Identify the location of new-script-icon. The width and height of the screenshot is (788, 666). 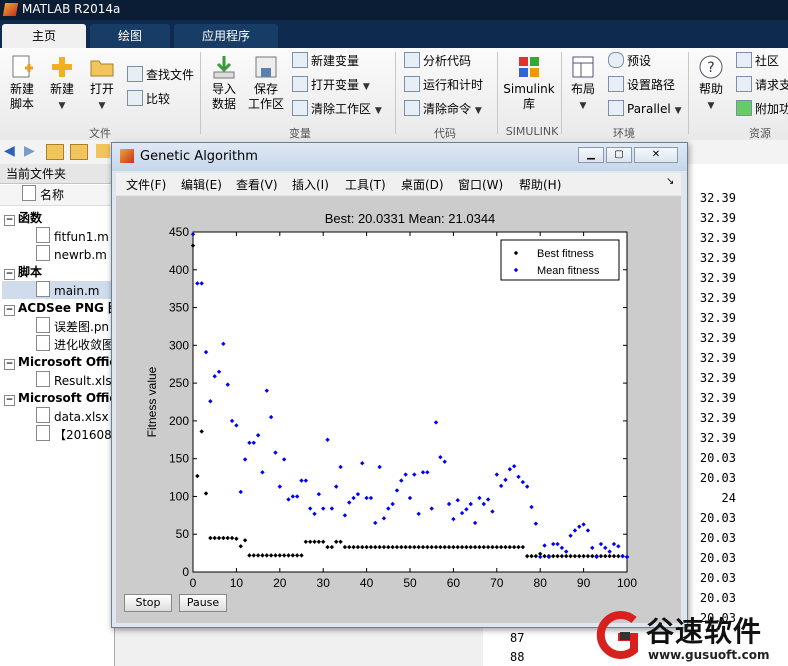
(22, 66).